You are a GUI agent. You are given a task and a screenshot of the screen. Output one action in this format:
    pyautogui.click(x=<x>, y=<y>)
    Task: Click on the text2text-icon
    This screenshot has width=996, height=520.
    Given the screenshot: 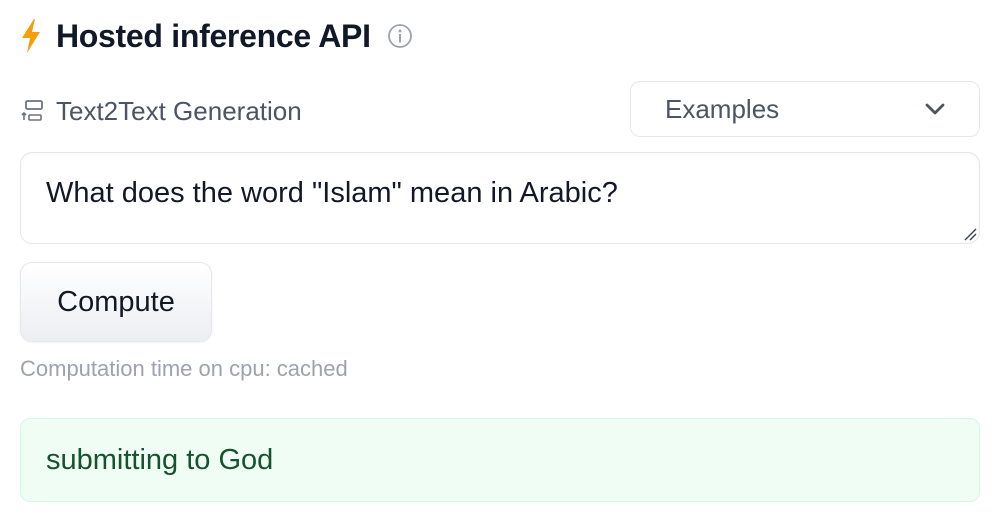 What is the action you would take?
    pyautogui.click(x=33, y=111)
    